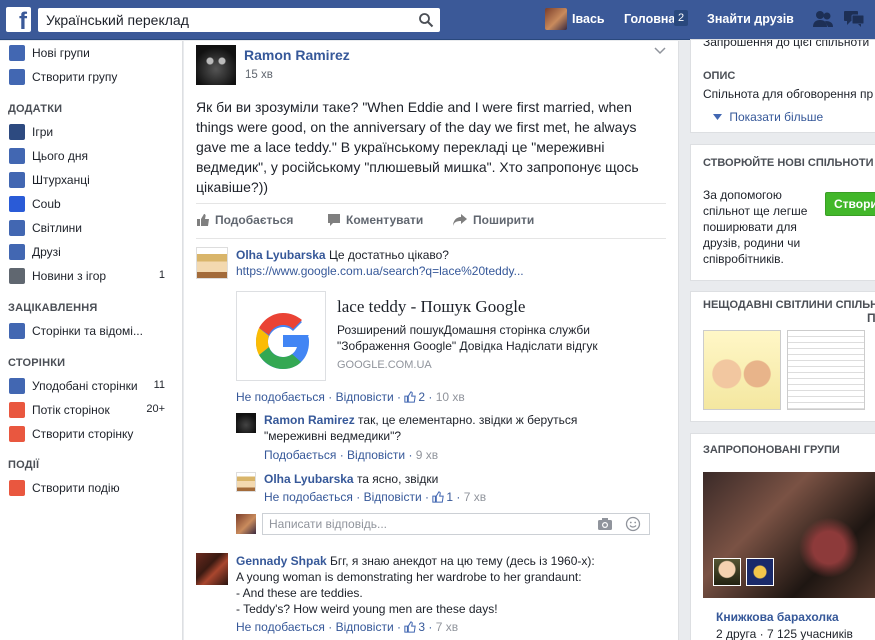  I want to click on sidebar-item: Цього дня, so click(91, 156).